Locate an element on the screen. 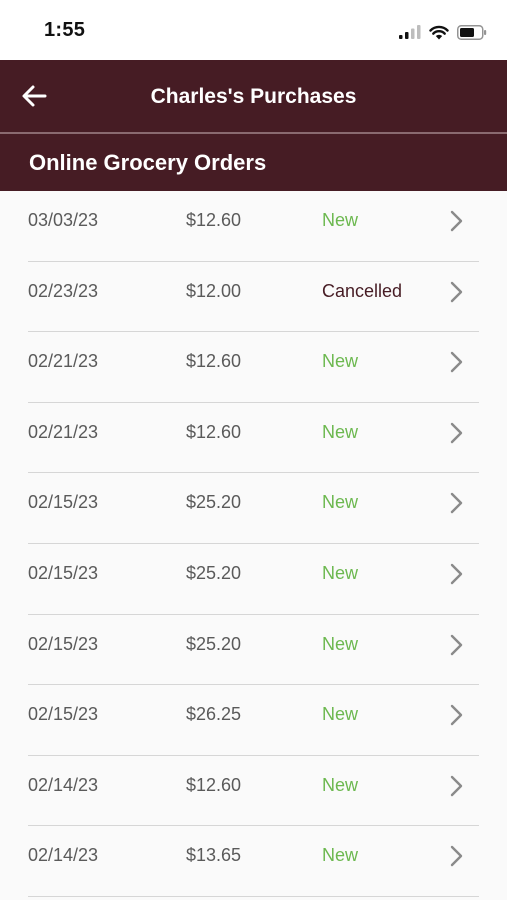 Image resolution: width=507 pixels, height=900 pixels. section-title: Online Grocery Orders is located at coordinates (148, 162).